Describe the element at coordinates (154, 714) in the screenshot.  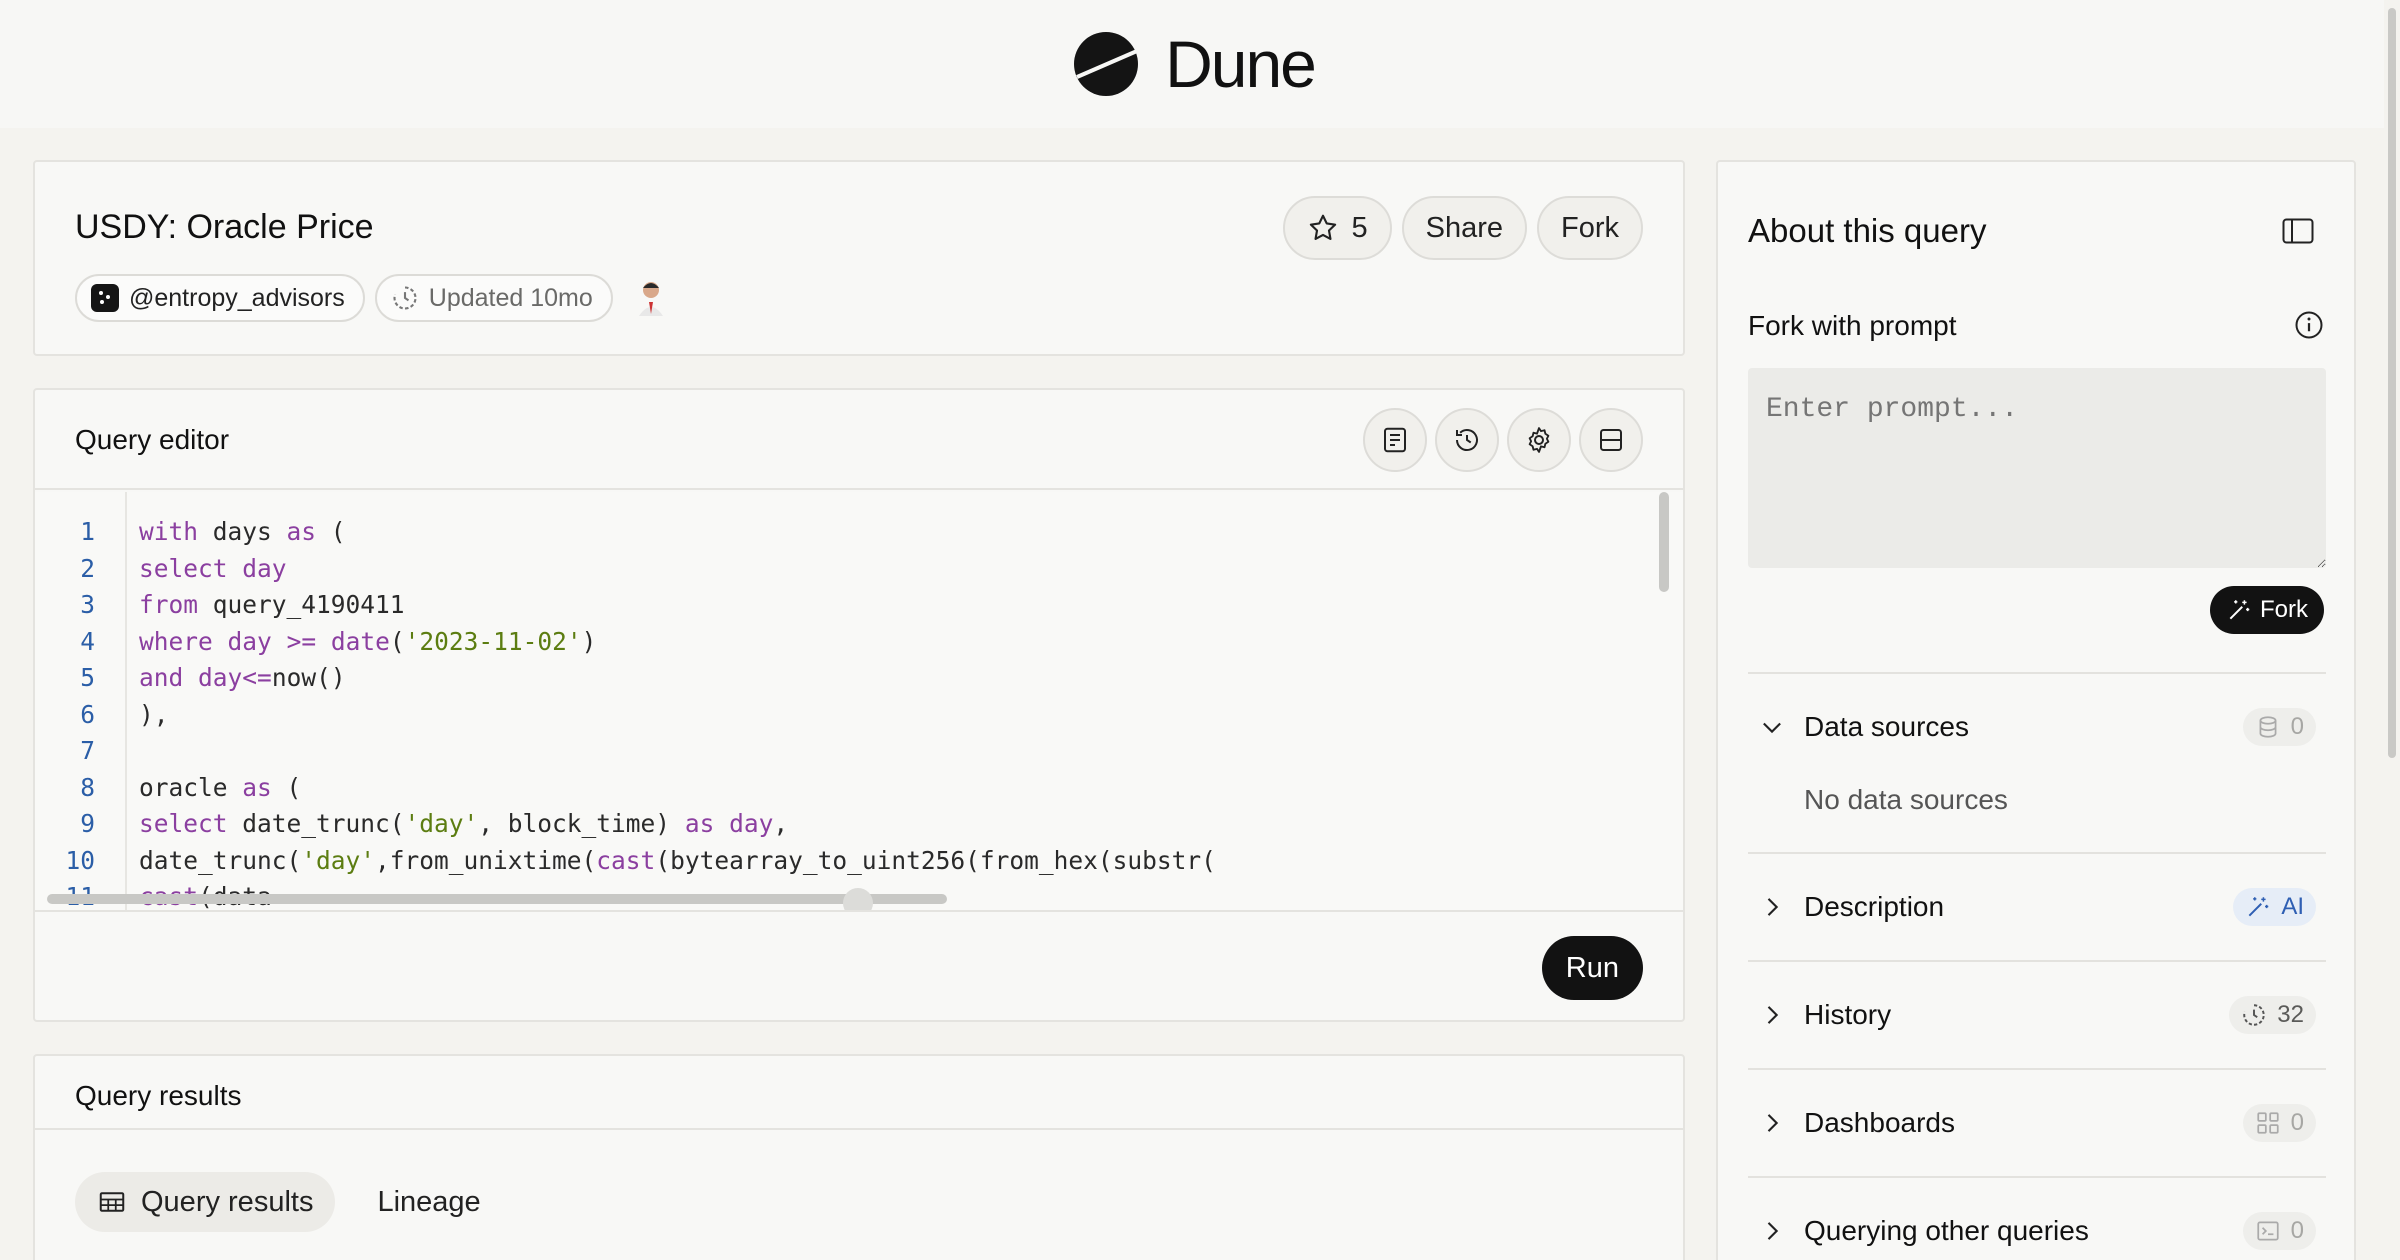
I see `code-token: ),` at that location.